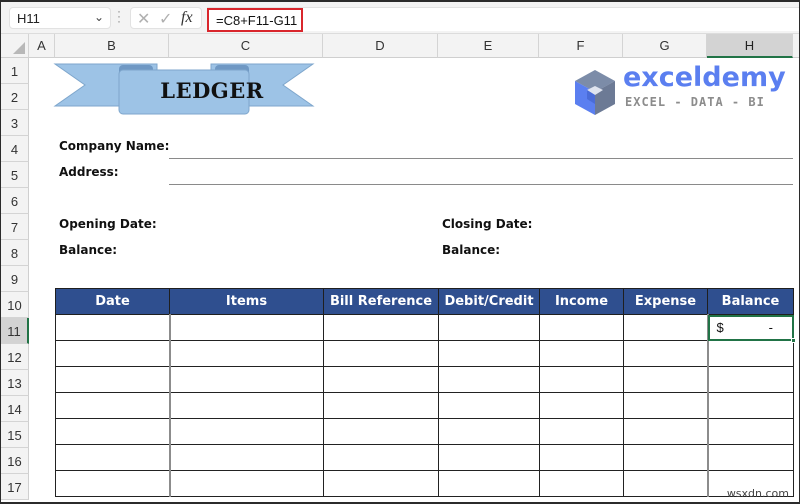 This screenshot has height=504, width=800. Describe the element at coordinates (487, 224) in the screenshot. I see `closing-date-label: Closing Date:` at that location.